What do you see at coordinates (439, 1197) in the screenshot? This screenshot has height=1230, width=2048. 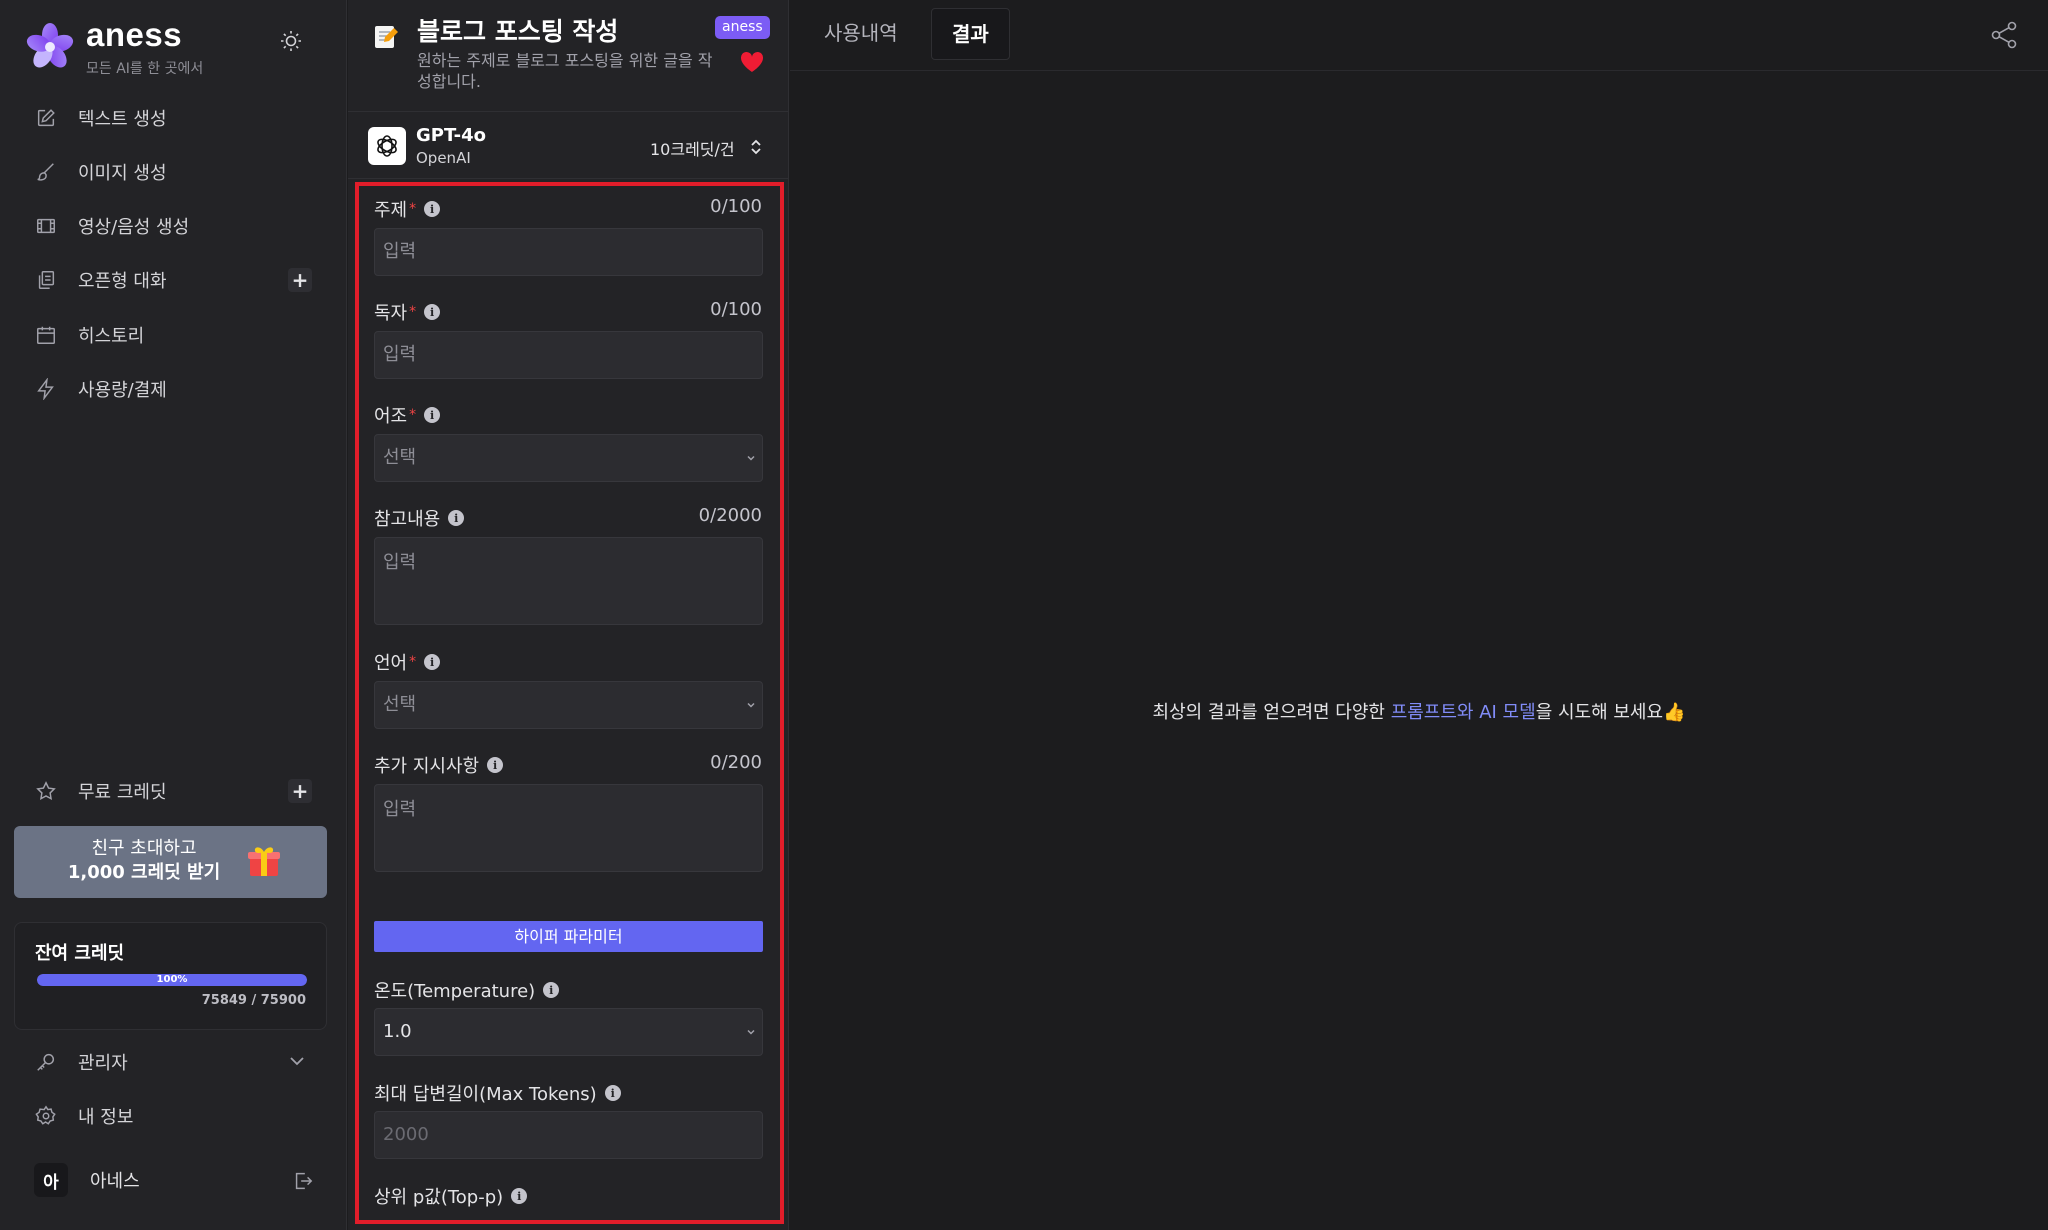 I see `top-p-label-text: 상위 p값(Top-p)` at bounding box center [439, 1197].